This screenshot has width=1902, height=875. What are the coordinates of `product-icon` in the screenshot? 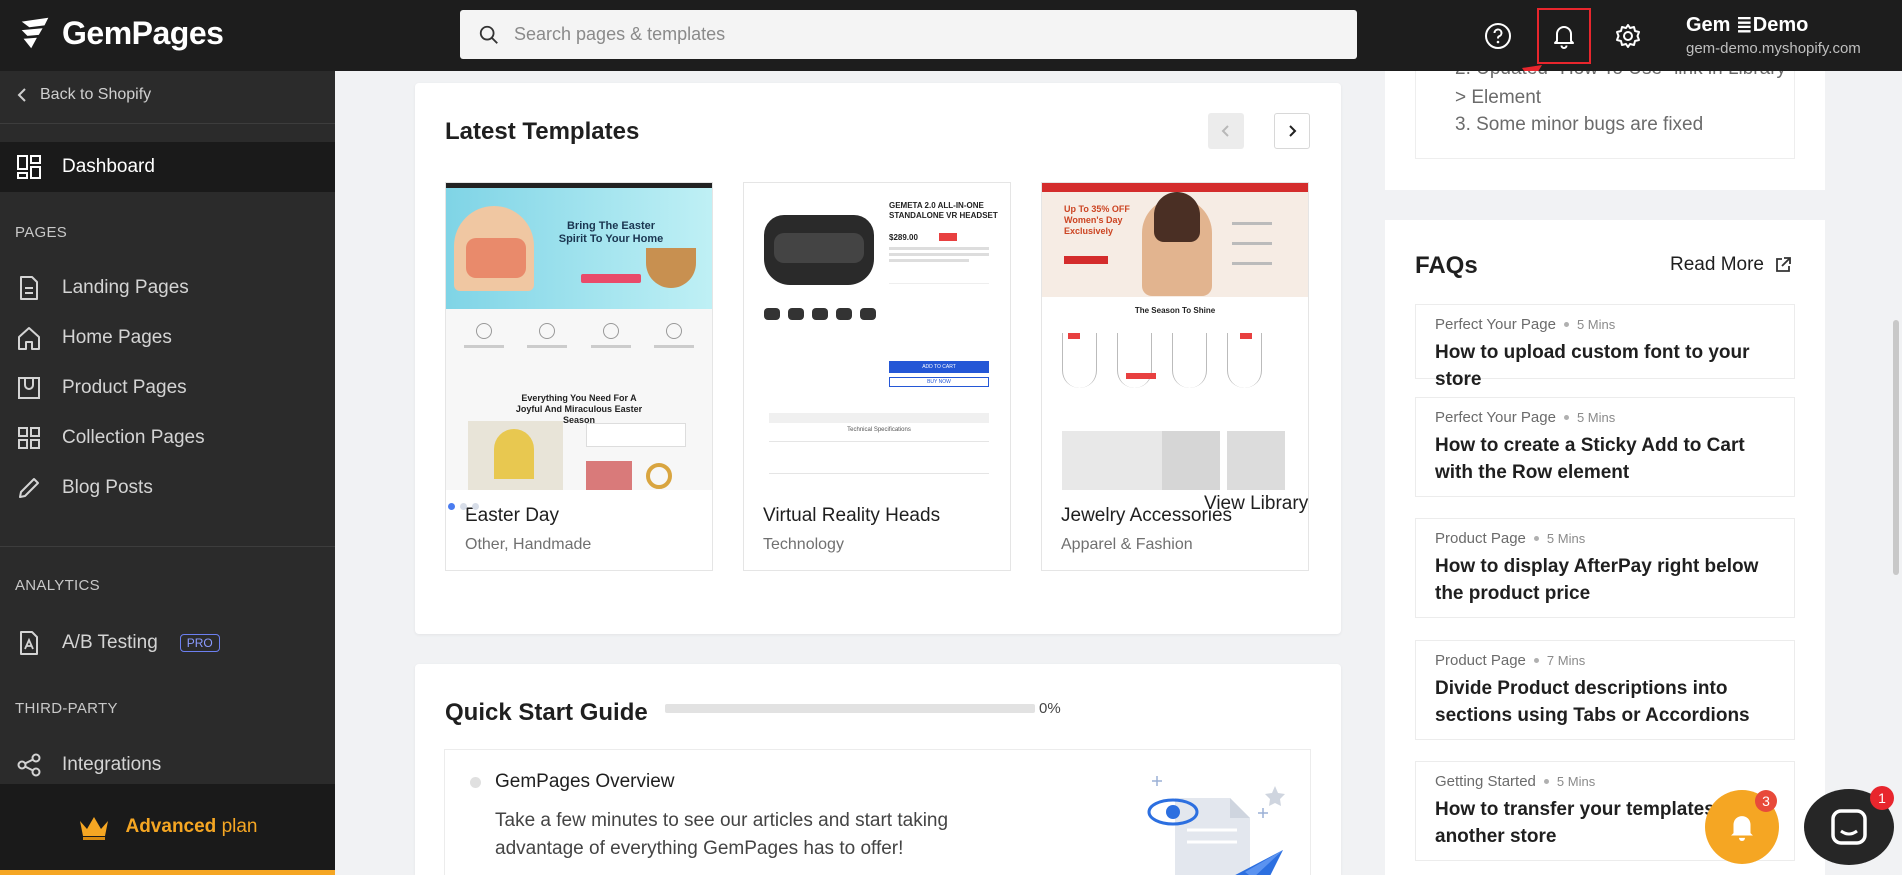 It's located at (29, 388).